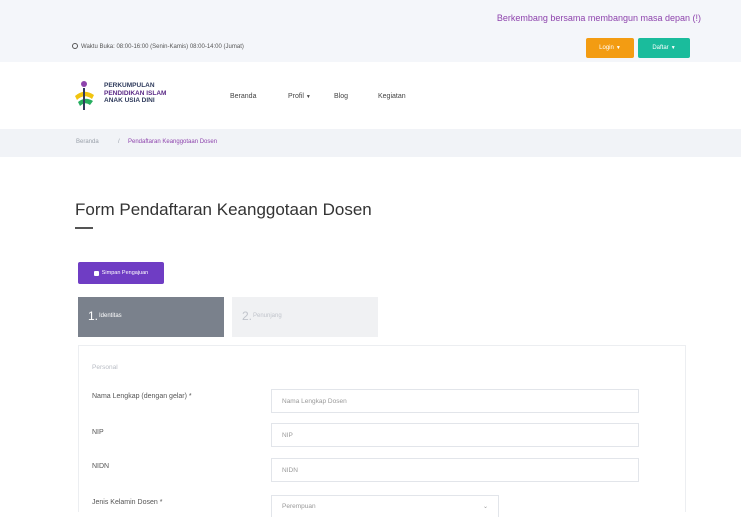 This screenshot has height=517, width=741. Describe the element at coordinates (660, 48) in the screenshot. I see `register-button-label: Daftar` at that location.